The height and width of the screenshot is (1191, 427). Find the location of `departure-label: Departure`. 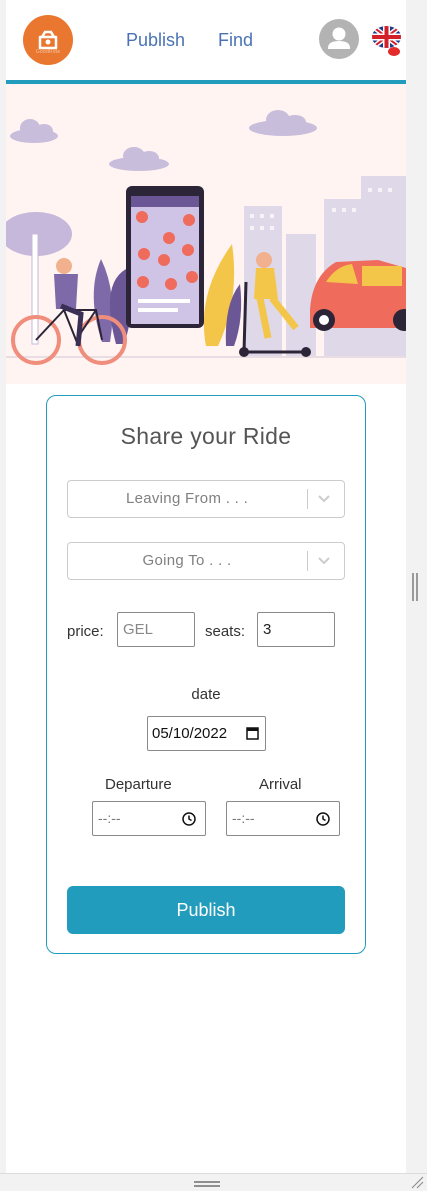

departure-label: Departure is located at coordinates (138, 784).